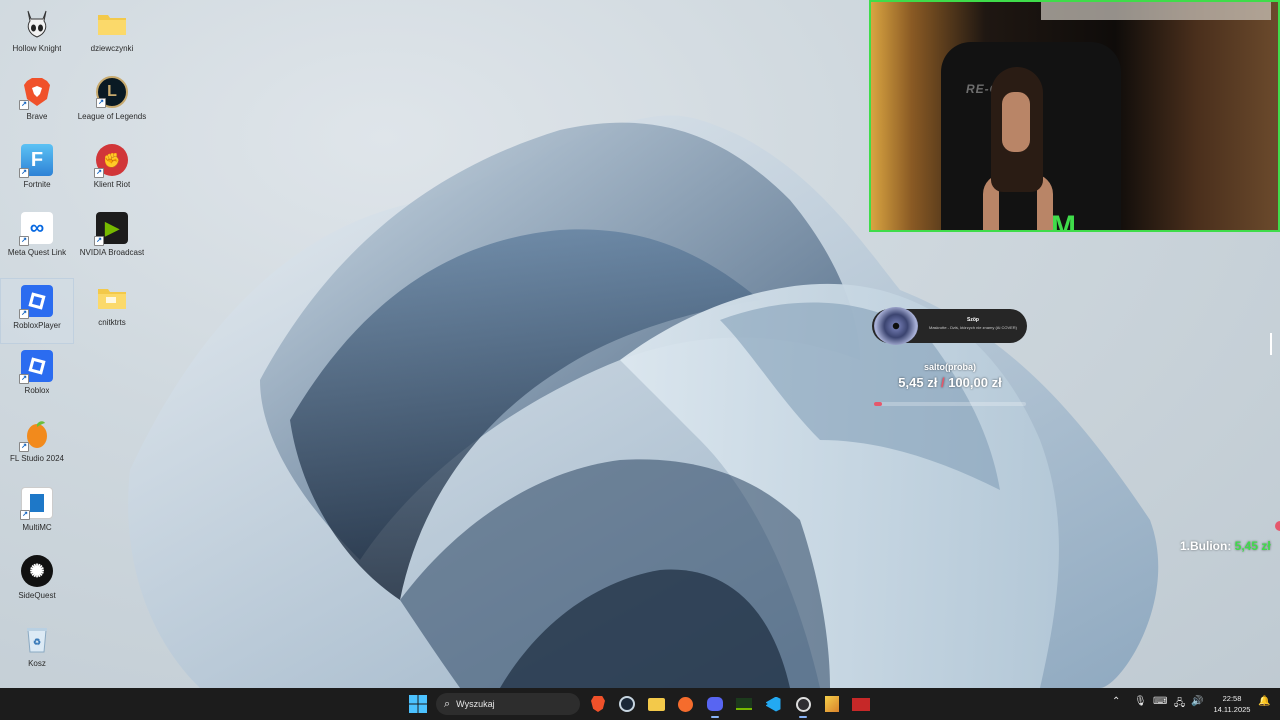 The image size is (1280, 720). I want to click on picture-frame, so click(1156, 11).